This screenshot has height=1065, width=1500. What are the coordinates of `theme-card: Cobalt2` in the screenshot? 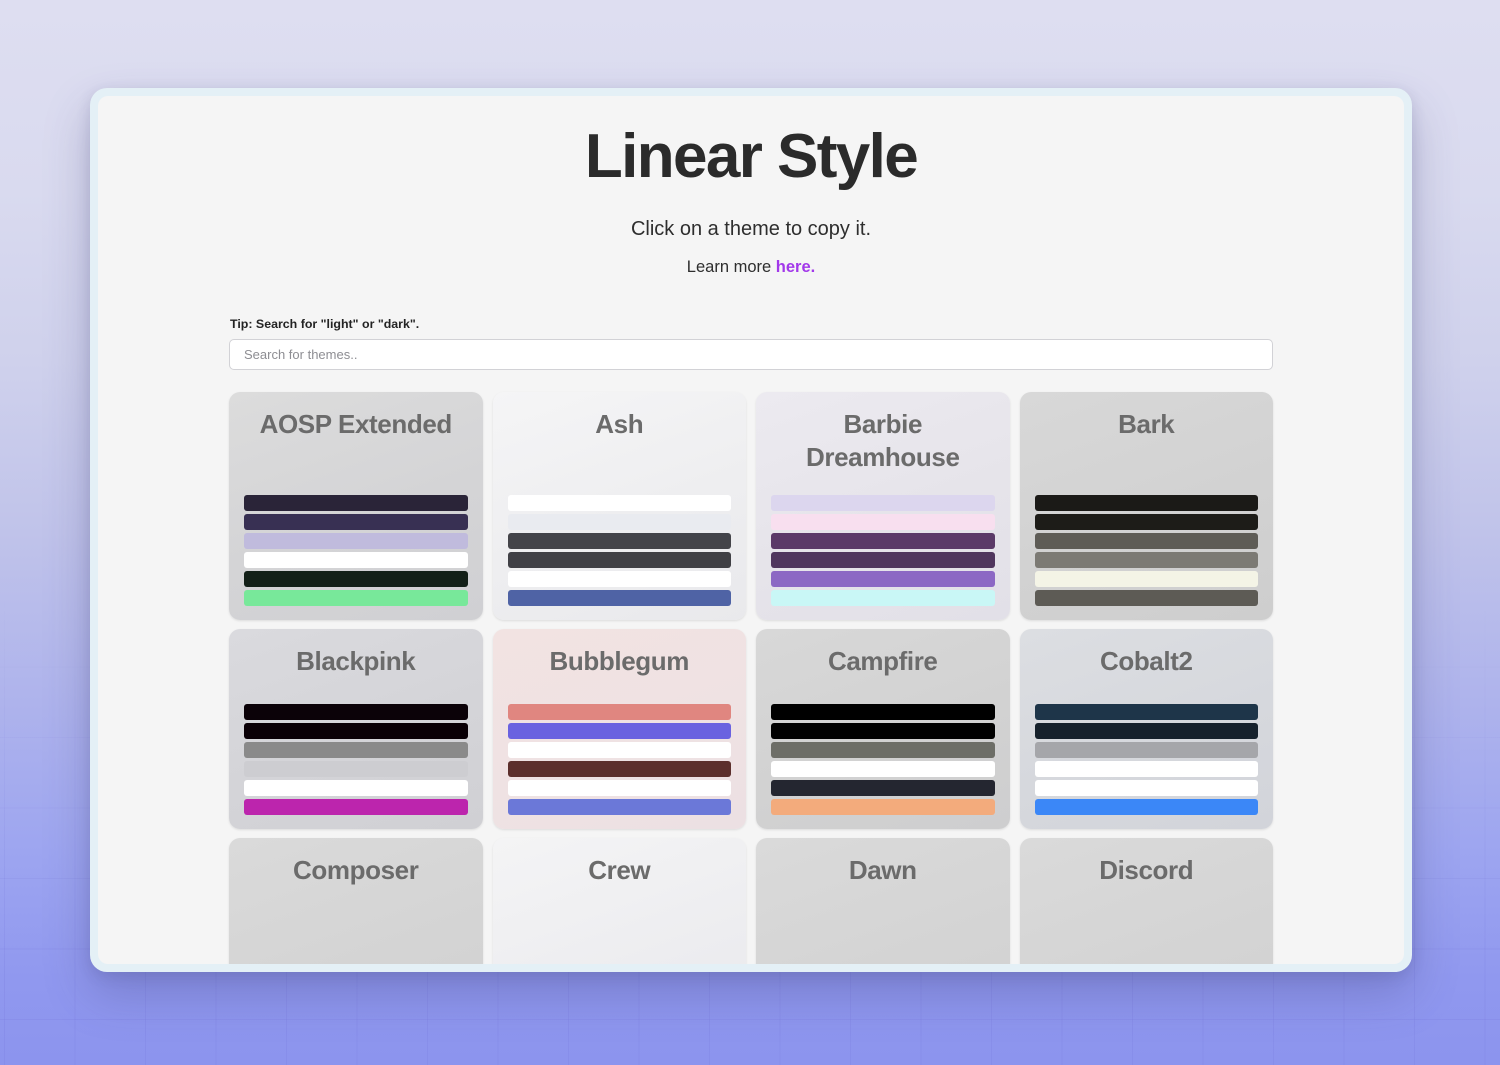 It's located at (1146, 729).